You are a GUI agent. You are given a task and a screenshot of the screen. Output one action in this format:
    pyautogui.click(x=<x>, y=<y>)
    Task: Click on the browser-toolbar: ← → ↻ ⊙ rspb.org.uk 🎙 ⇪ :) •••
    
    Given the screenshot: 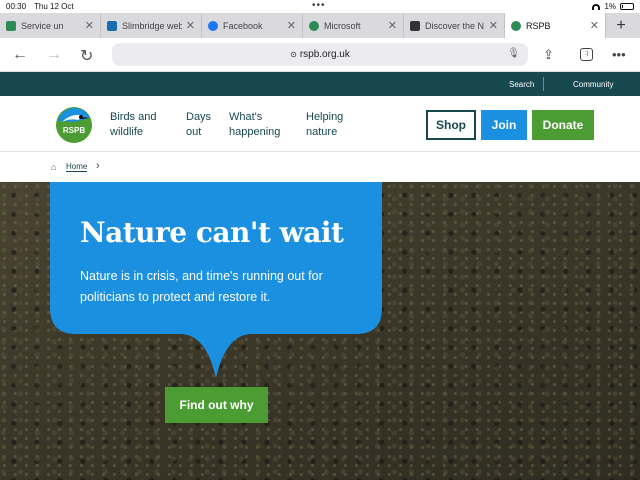 What is the action you would take?
    pyautogui.click(x=320, y=55)
    